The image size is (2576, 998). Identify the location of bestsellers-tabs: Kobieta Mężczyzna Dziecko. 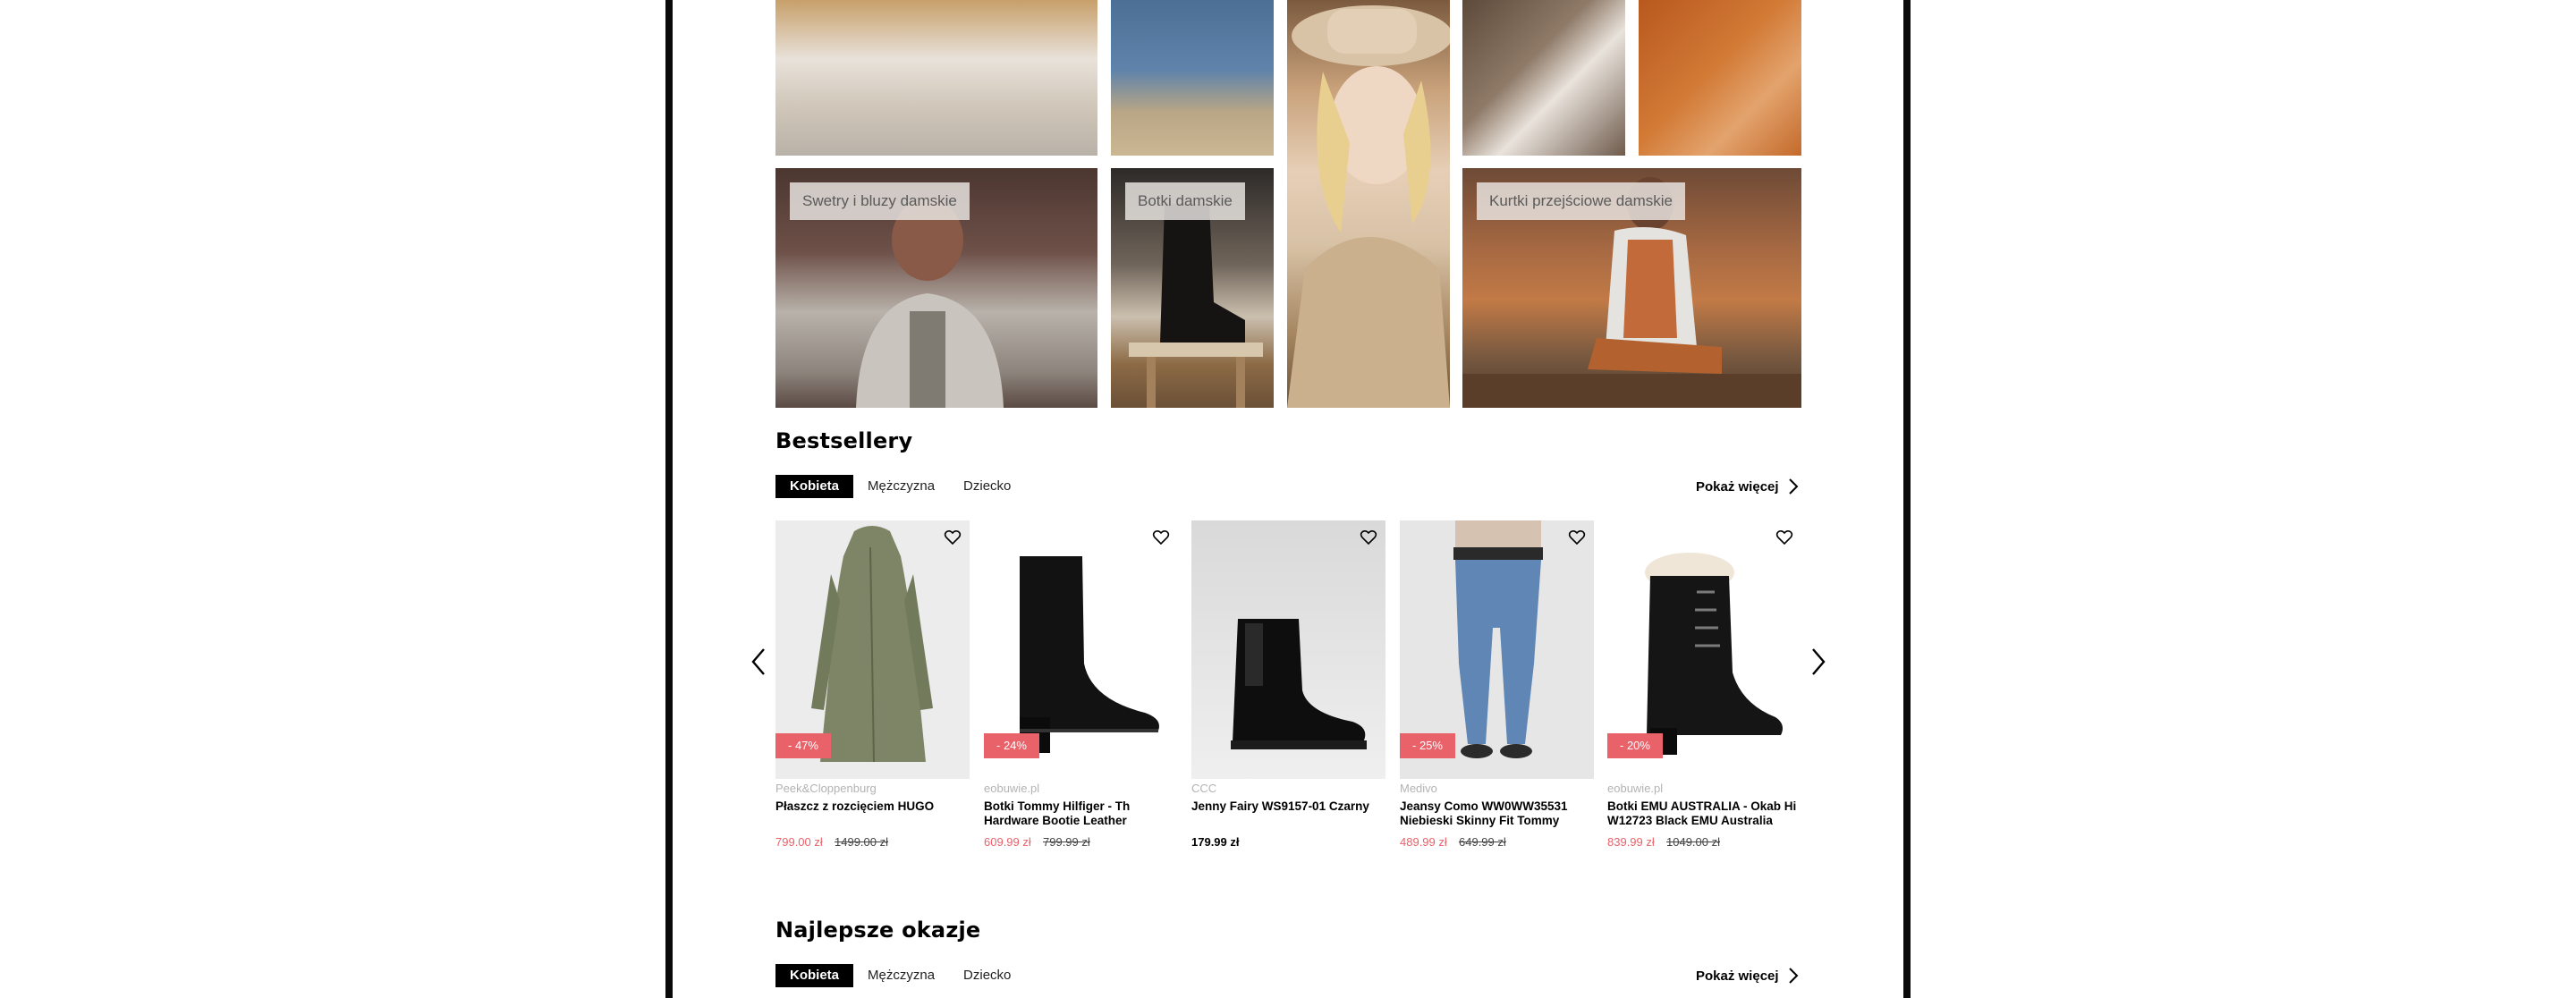
(900, 486).